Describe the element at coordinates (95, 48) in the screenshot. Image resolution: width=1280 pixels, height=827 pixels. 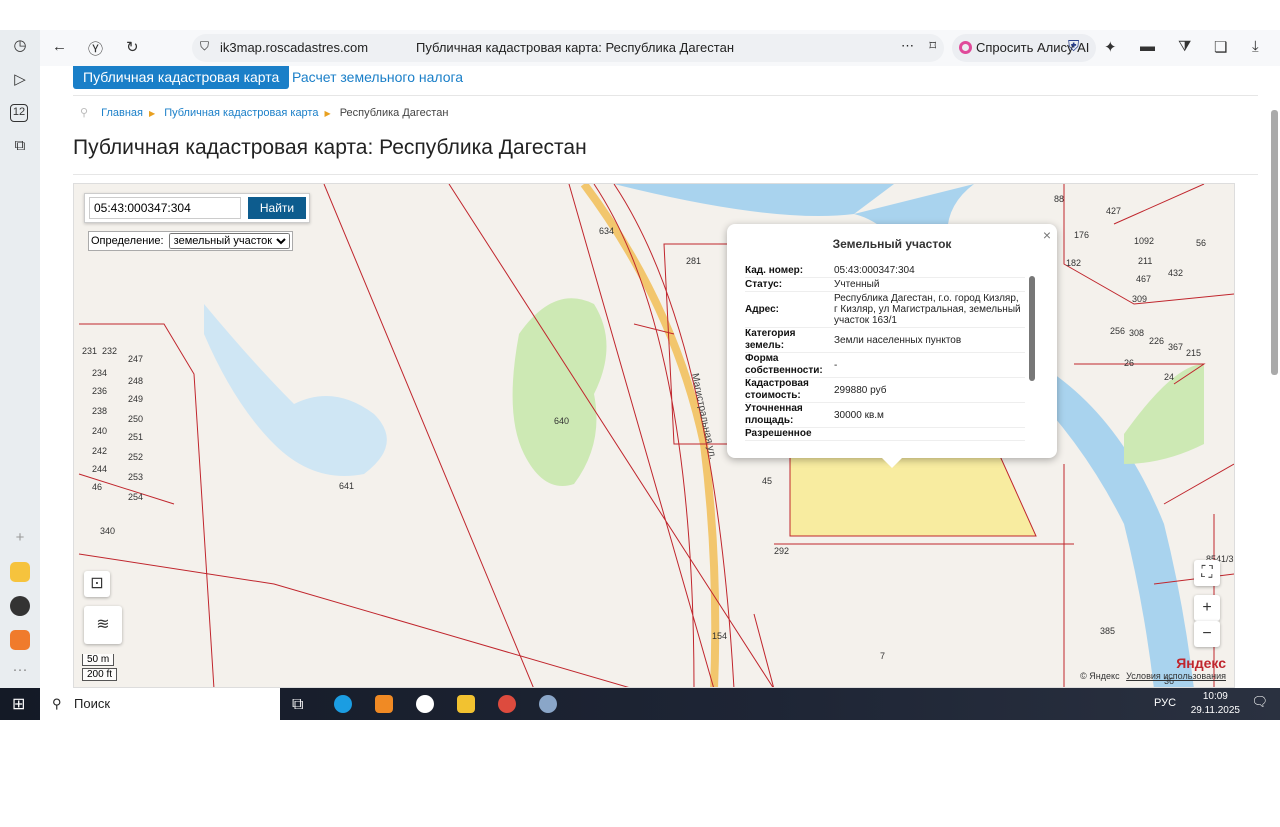
I see `yandex-icon: Ⓨ` at that location.